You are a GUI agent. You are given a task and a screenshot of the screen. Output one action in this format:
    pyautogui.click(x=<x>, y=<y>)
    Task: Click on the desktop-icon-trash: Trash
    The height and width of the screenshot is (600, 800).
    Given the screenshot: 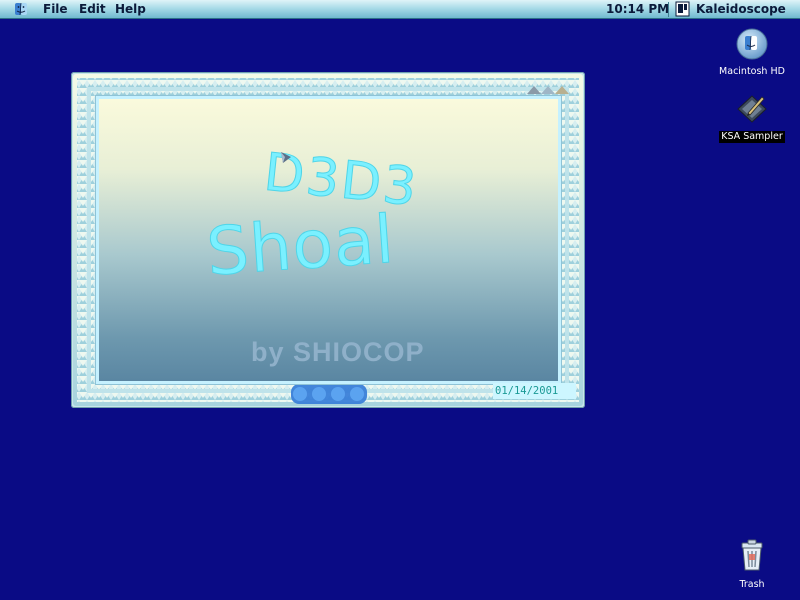 What is the action you would take?
    pyautogui.click(x=752, y=564)
    